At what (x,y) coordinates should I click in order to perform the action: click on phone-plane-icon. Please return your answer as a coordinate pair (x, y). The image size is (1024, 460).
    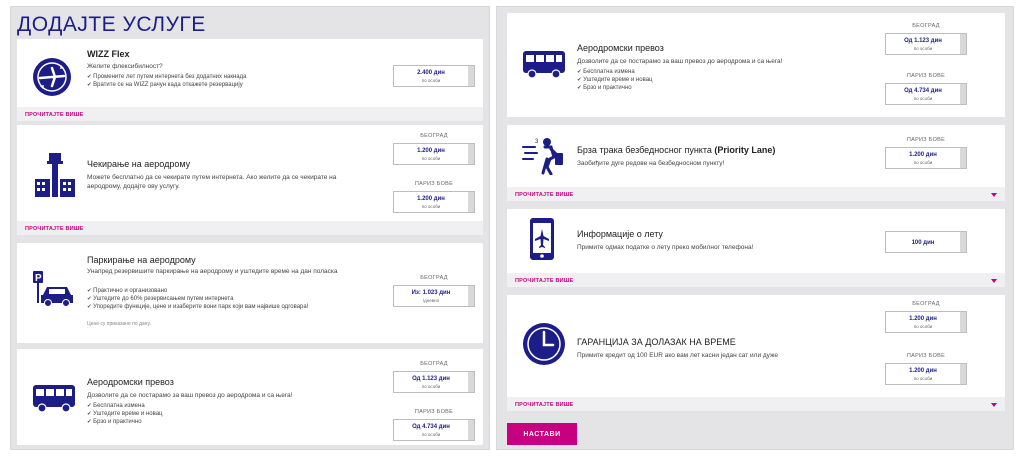
    Looking at the image, I should click on (542, 241).